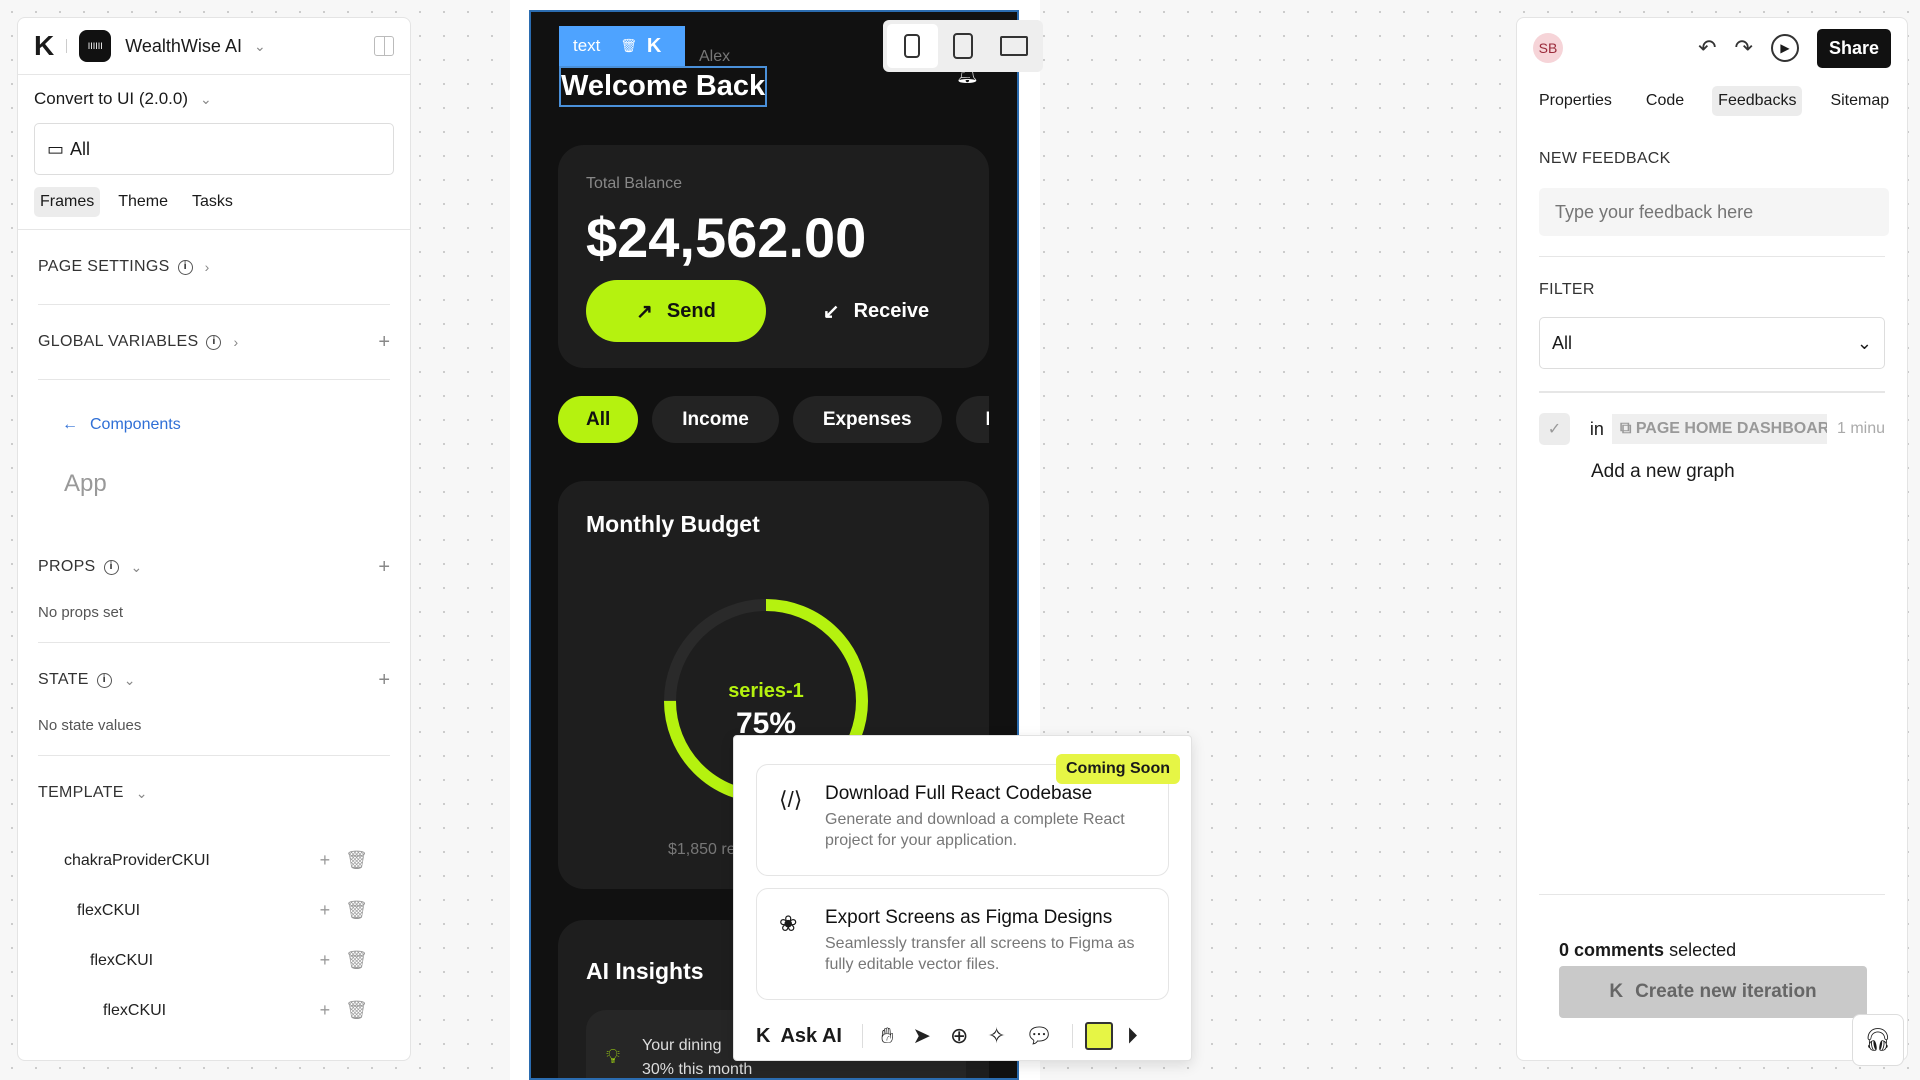 The image size is (1920, 1080). Describe the element at coordinates (118, 342) in the screenshot. I see `global-variables-heading: GLOBAL VARIABLES` at that location.